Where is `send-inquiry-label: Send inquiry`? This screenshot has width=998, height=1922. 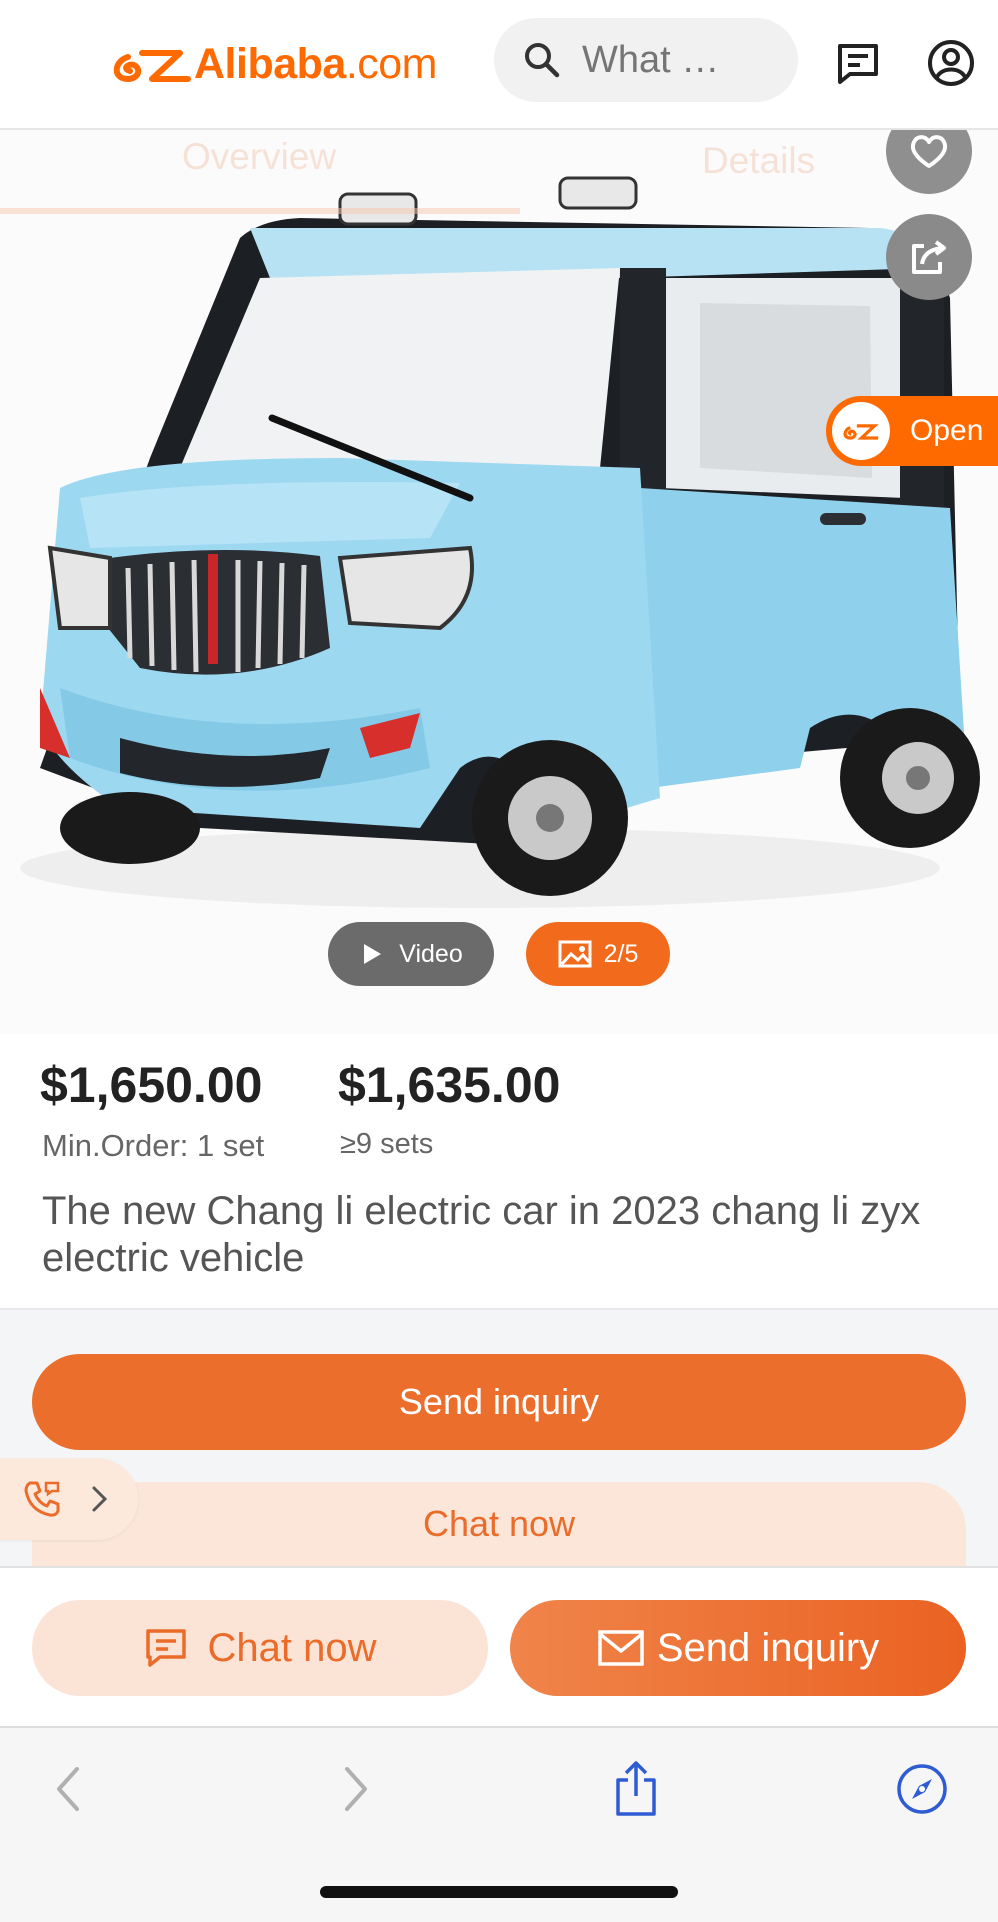 send-inquiry-label: Send inquiry is located at coordinates (499, 1401).